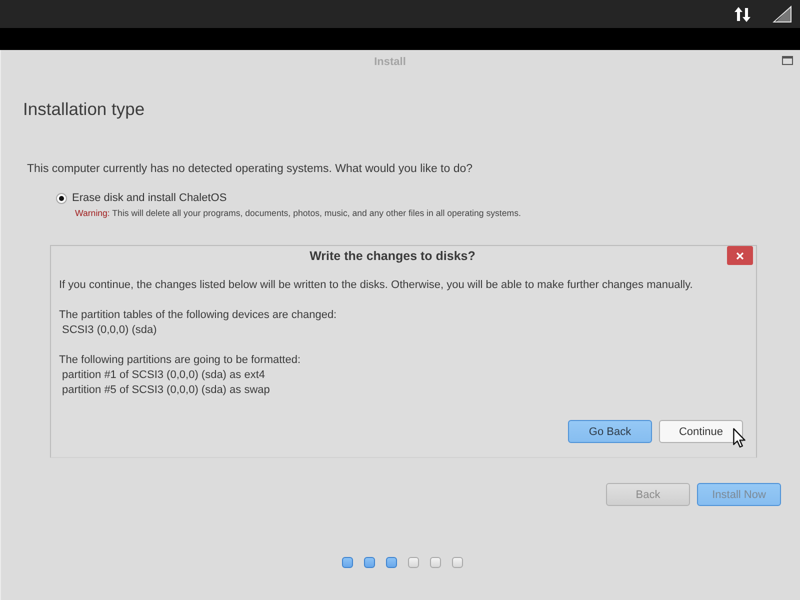 The height and width of the screenshot is (600, 800). I want to click on close-button, so click(740, 255).